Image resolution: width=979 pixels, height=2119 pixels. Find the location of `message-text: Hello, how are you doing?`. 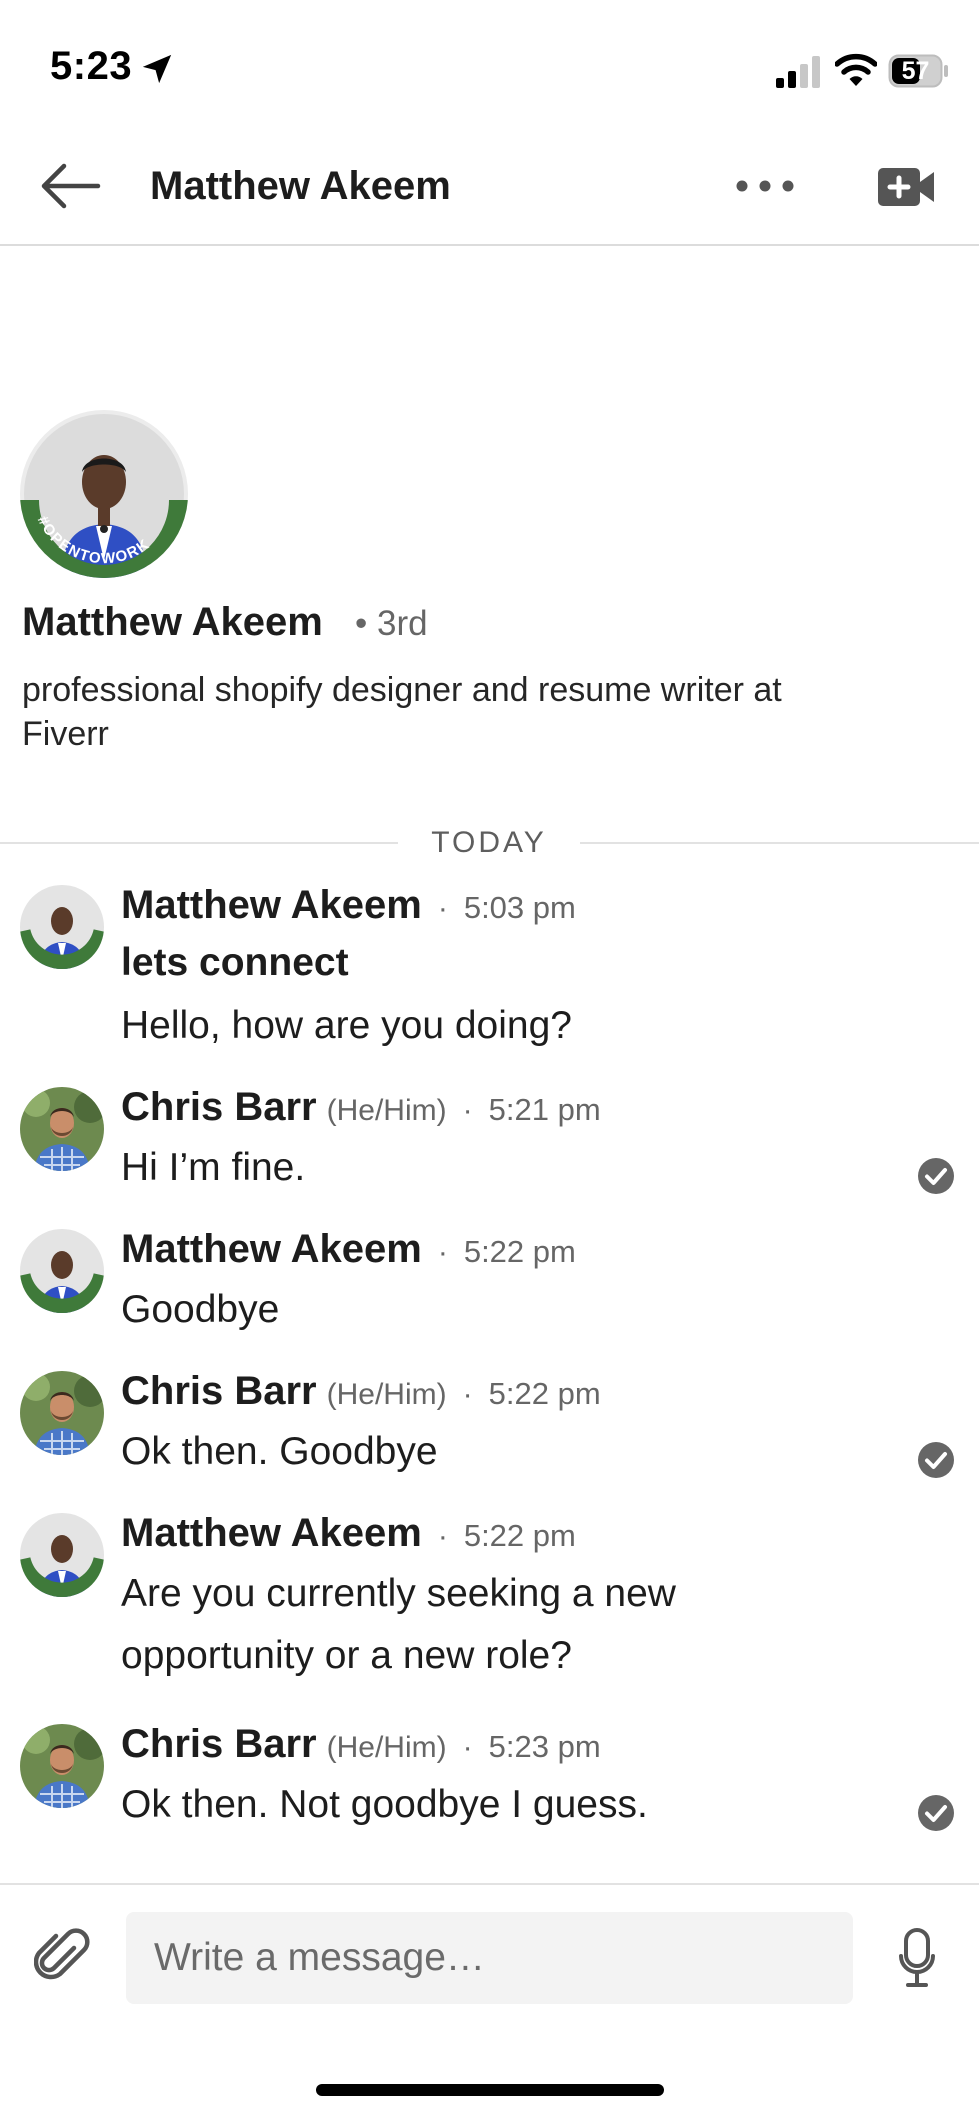

message-text: Hello, how are you doing? is located at coordinates (346, 1025).